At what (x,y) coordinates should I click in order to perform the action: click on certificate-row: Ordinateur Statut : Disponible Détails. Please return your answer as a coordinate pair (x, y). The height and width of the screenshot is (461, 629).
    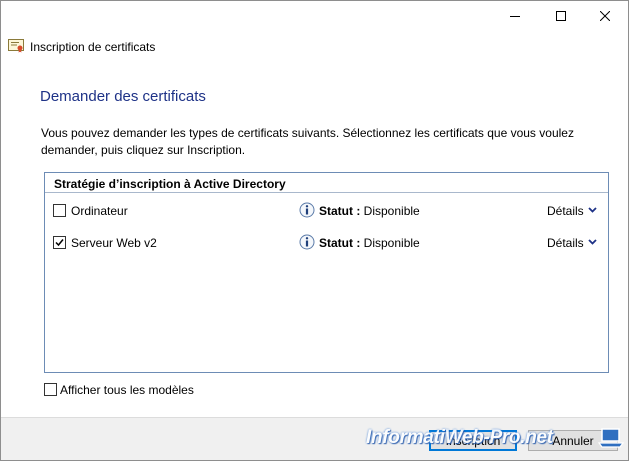
    Looking at the image, I should click on (326, 211).